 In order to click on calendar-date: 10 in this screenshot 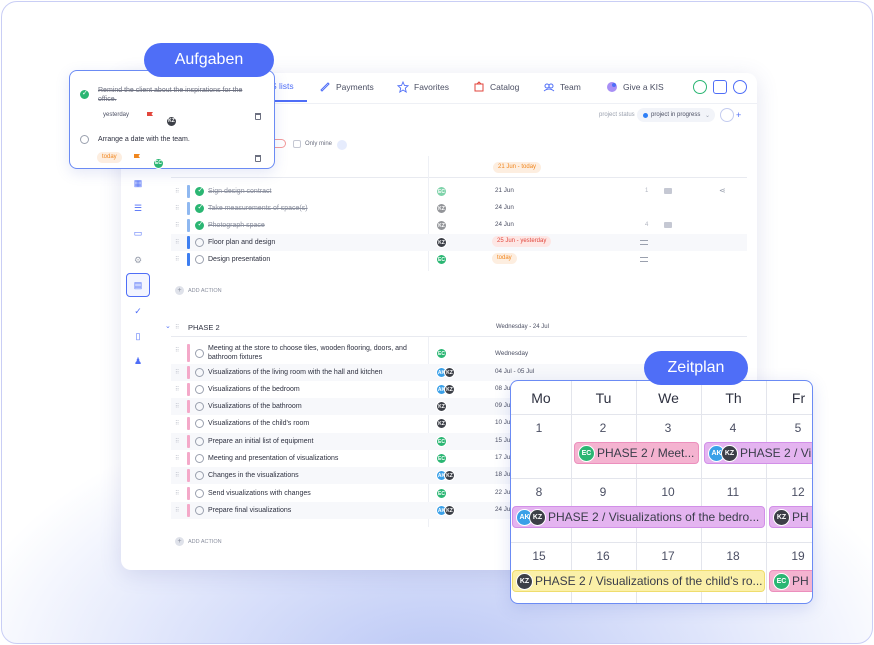, I will do `click(668, 492)`.